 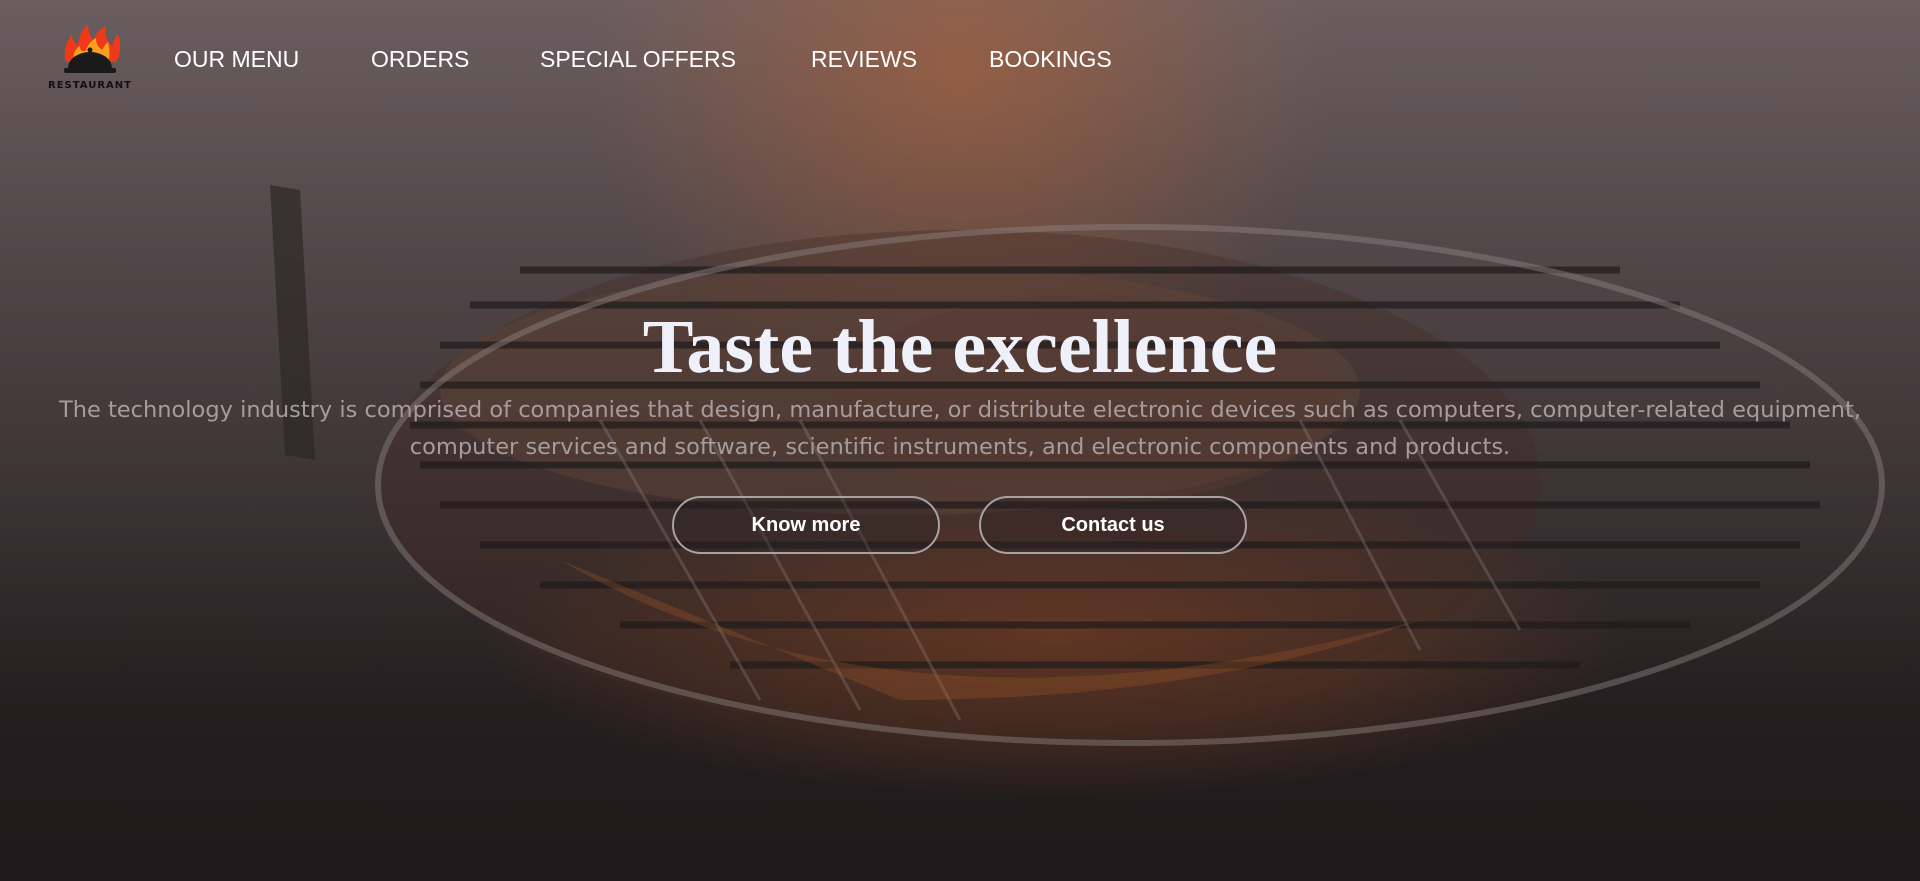 What do you see at coordinates (806, 525) in the screenshot?
I see `know-more-button: Know more` at bounding box center [806, 525].